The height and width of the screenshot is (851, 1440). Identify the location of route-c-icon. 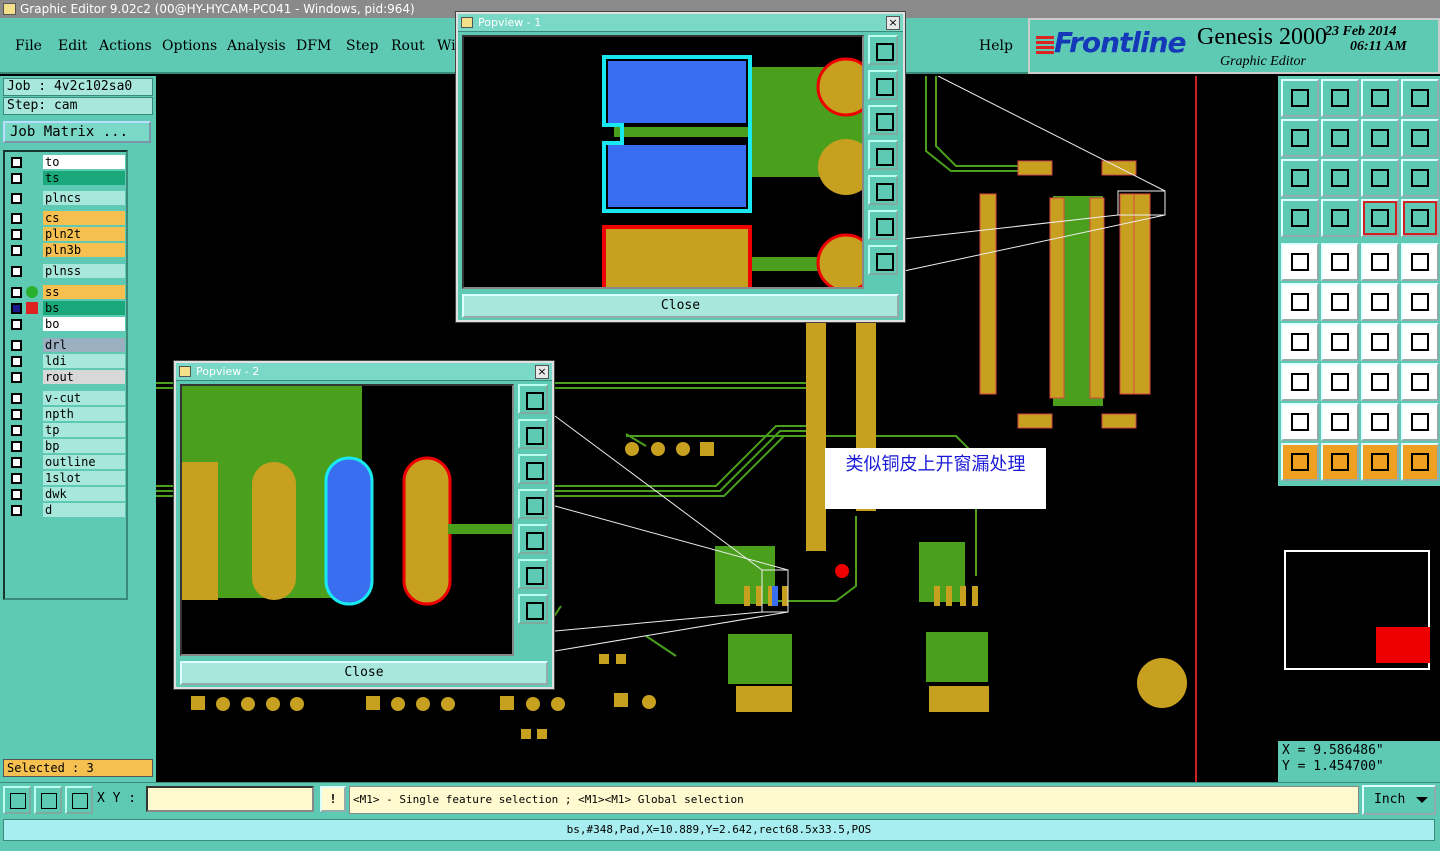
(1420, 422).